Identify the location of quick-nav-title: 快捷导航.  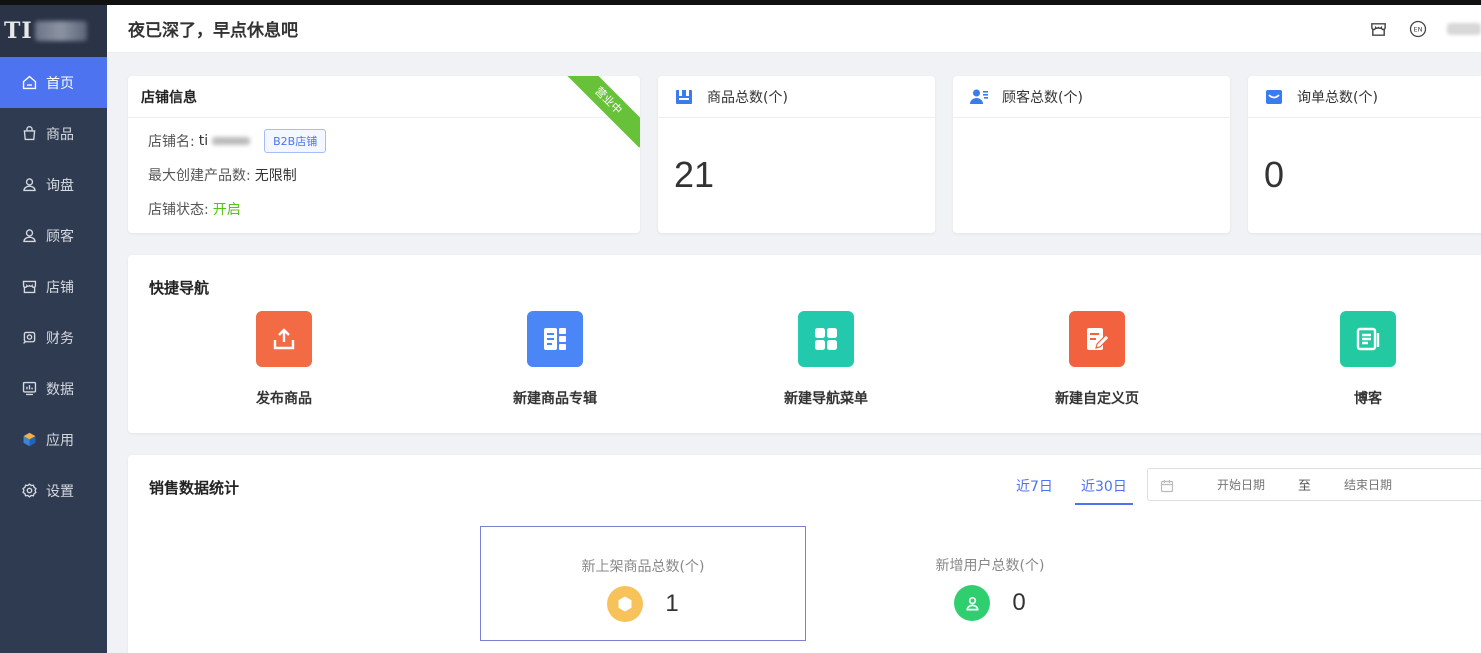
(179, 288).